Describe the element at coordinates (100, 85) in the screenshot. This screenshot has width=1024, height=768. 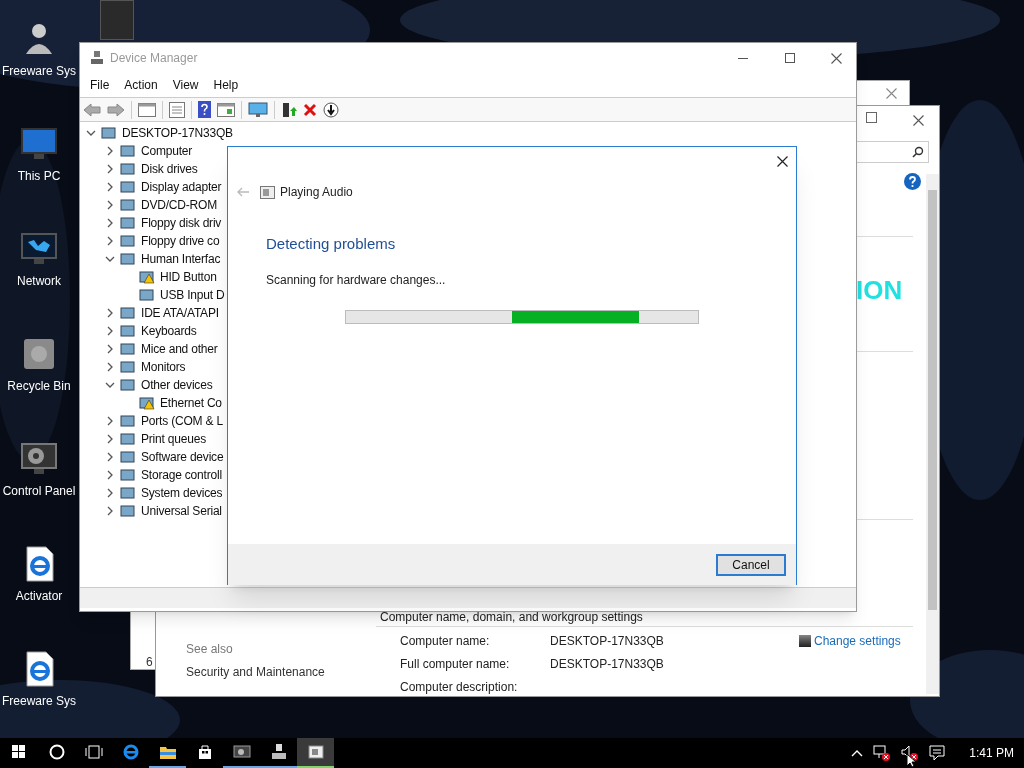
I see `menu-item: File` at that location.